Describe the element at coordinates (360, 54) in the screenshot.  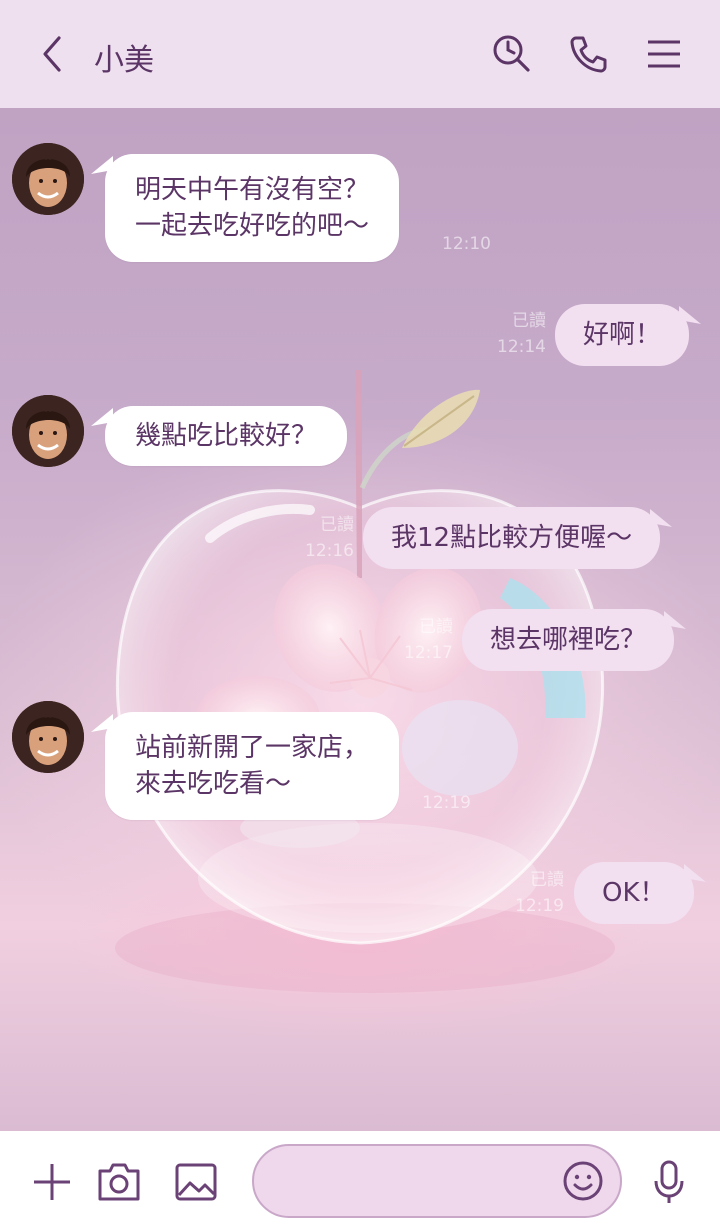
I see `chat-header: 小美` at that location.